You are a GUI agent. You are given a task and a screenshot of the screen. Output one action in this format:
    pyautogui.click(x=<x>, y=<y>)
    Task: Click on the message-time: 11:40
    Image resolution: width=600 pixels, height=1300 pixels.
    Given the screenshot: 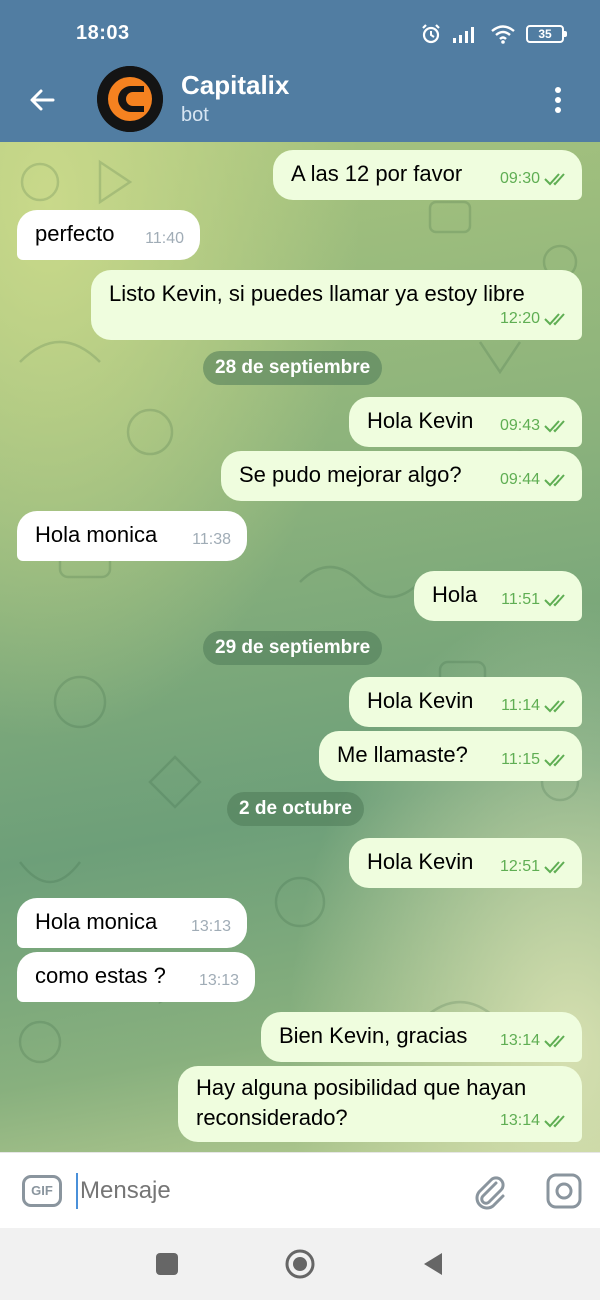 What is the action you would take?
    pyautogui.click(x=164, y=238)
    